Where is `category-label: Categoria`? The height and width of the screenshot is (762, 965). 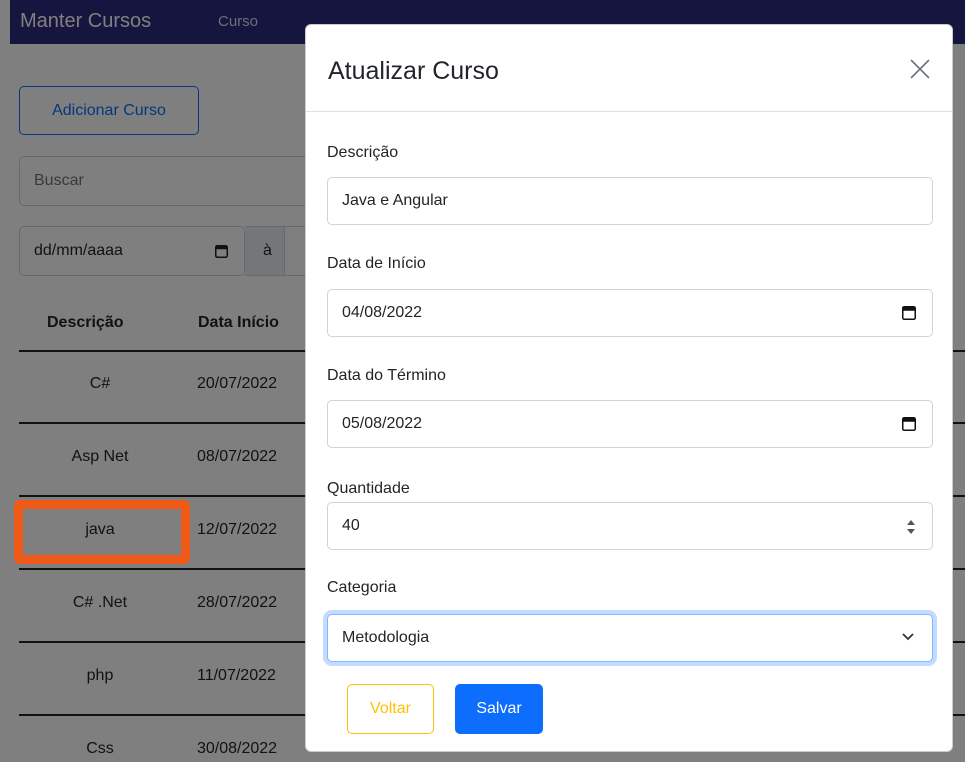
category-label: Categoria is located at coordinates (362, 587).